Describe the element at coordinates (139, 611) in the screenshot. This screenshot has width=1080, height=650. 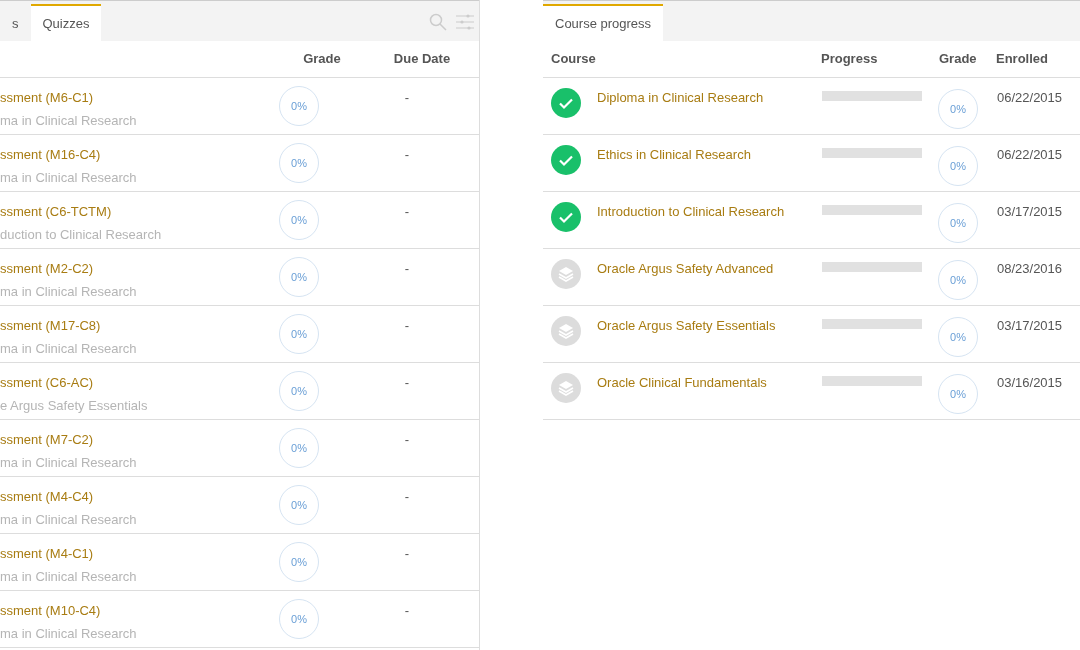
I see `quiz-title-link: ssment (M10-C4)` at that location.